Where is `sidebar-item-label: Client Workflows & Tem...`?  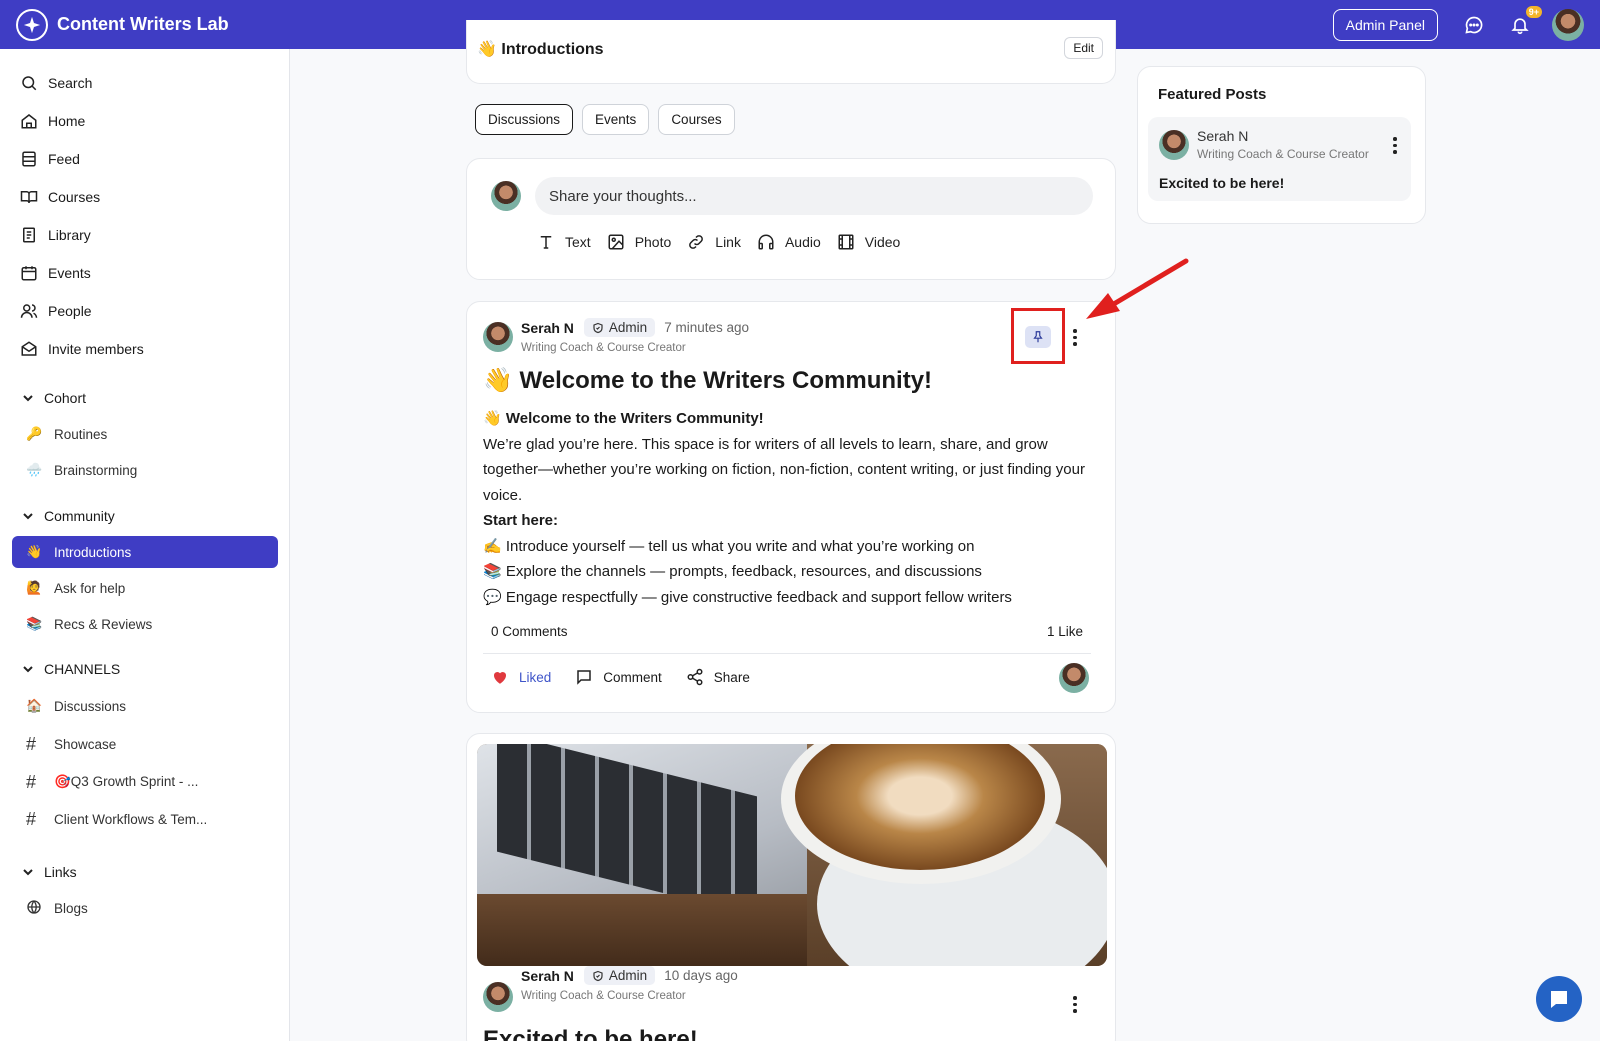
sidebar-item-label: Client Workflows & Tem... is located at coordinates (131, 819).